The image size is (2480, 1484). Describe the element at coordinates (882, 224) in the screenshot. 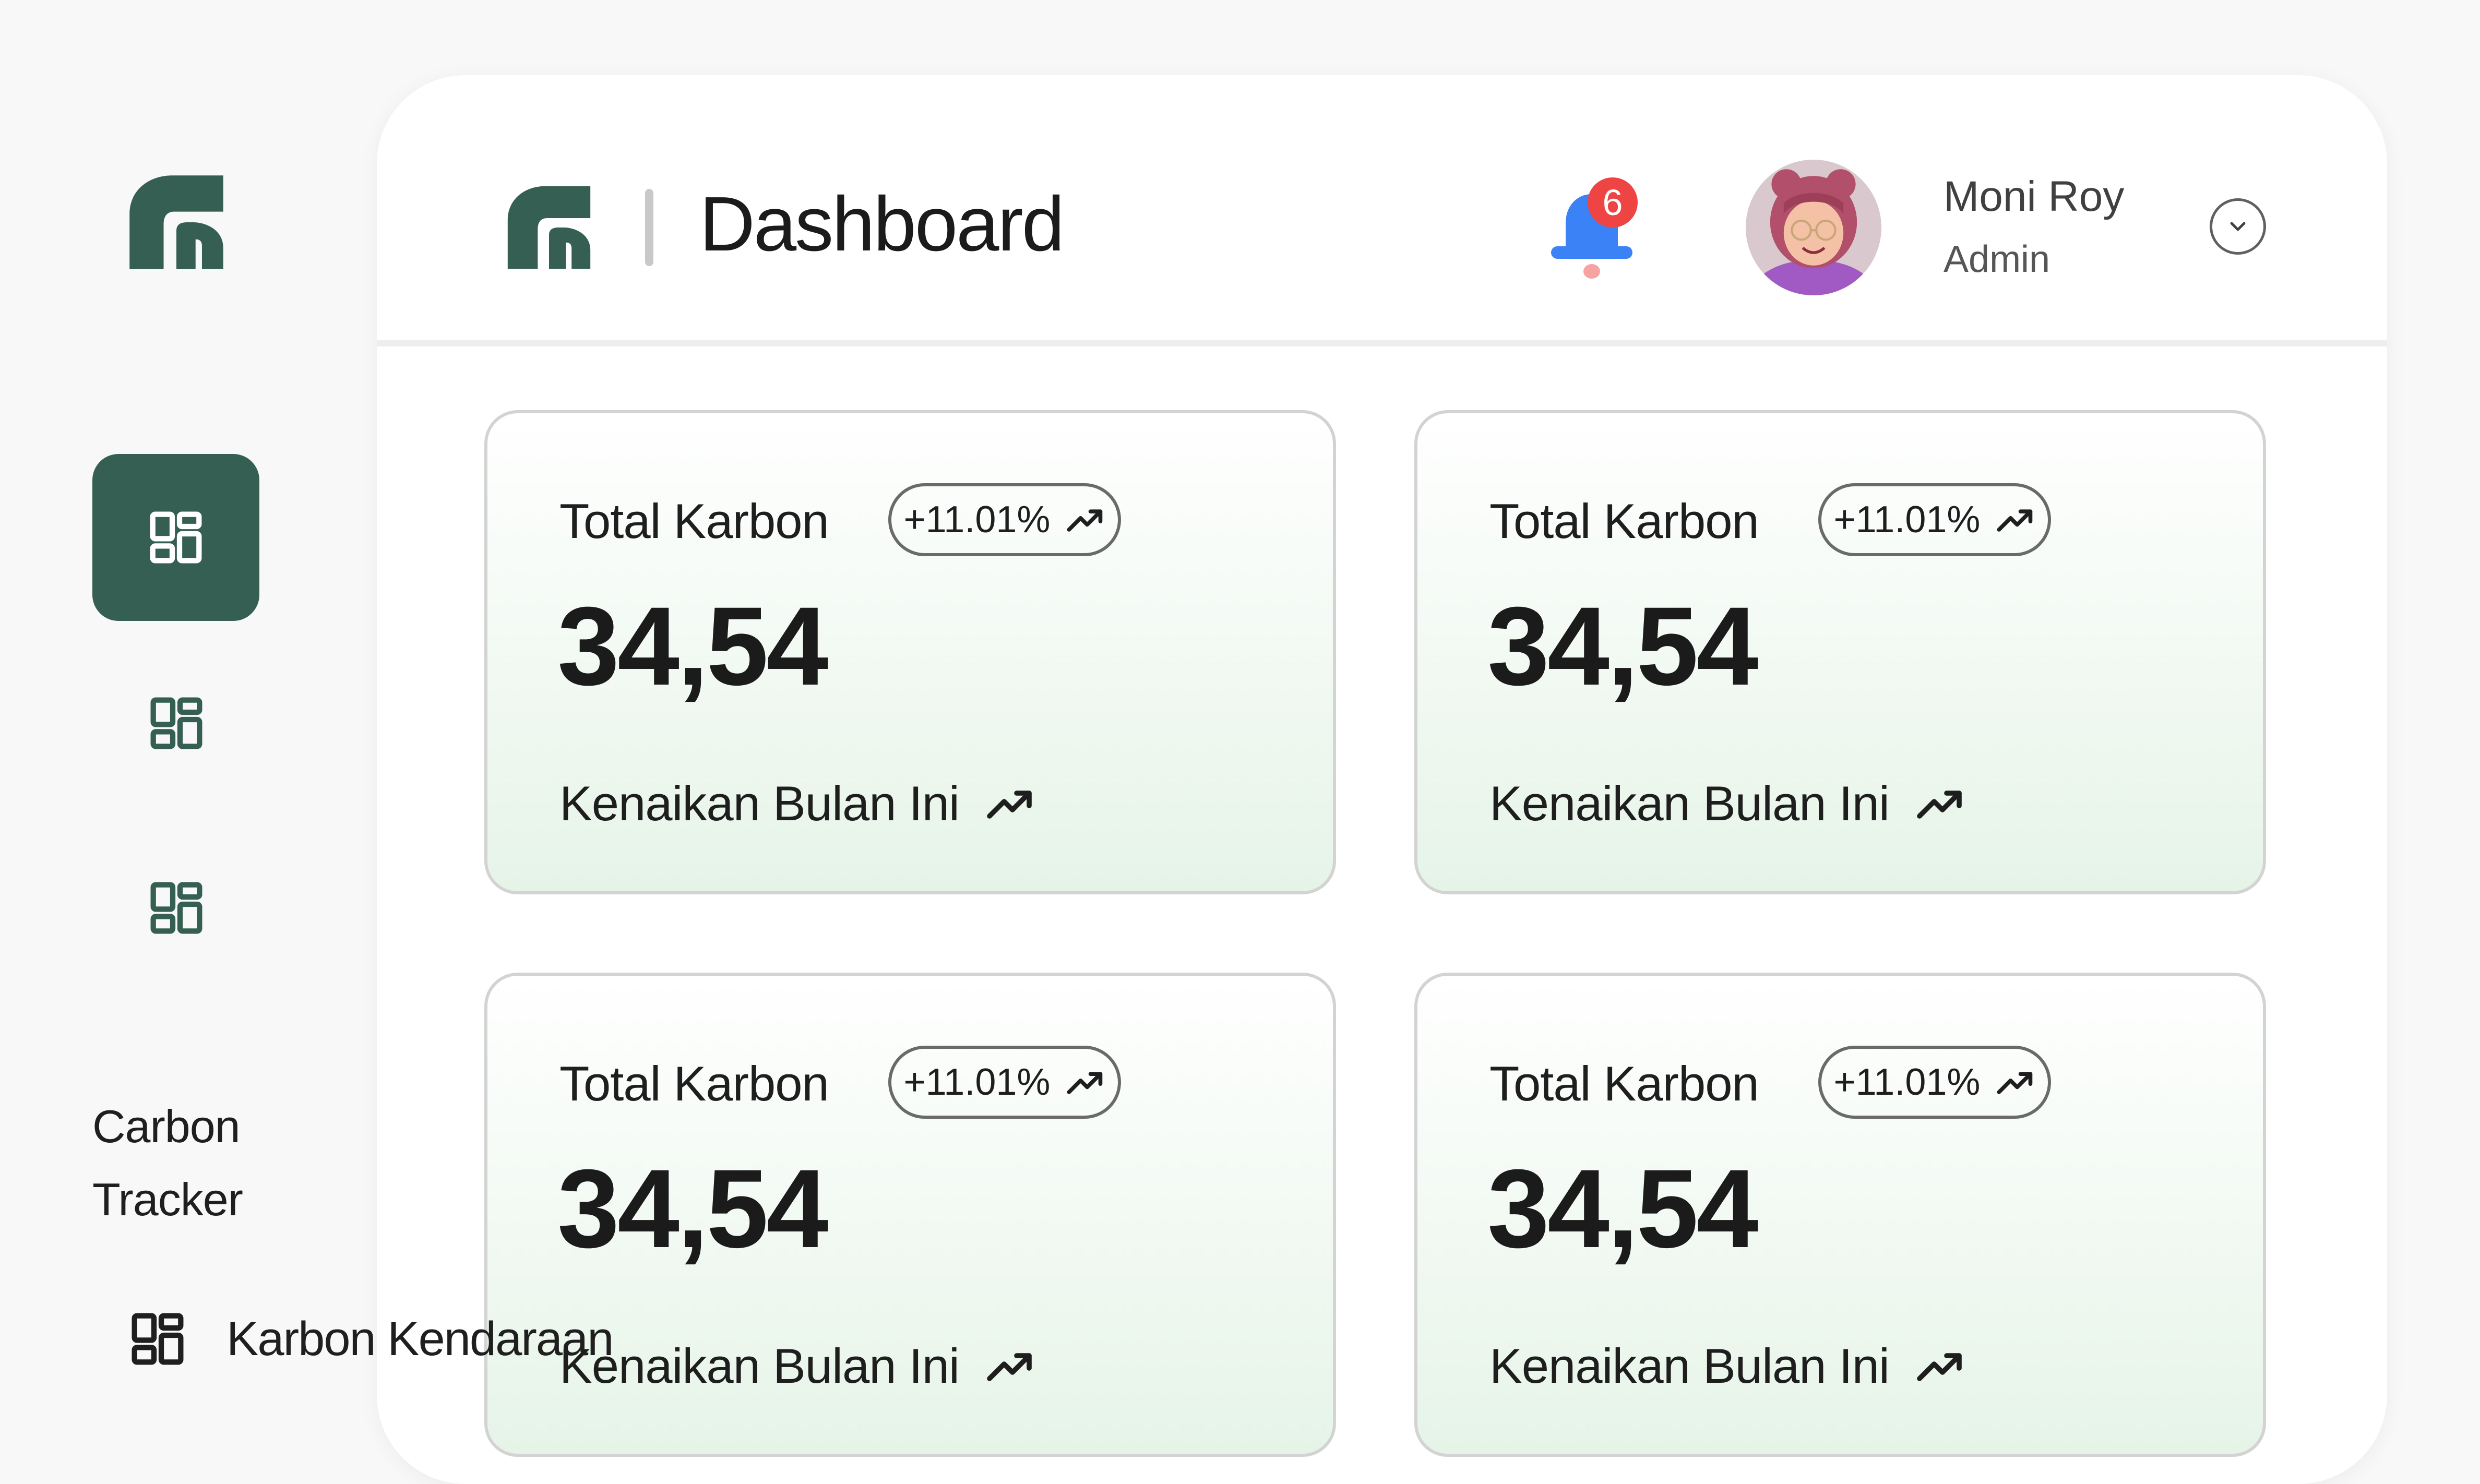

I see `page-title: Dashboard` at that location.